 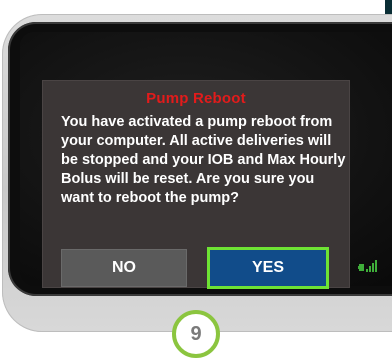 I want to click on step-number-badge: 9, so click(x=196, y=334).